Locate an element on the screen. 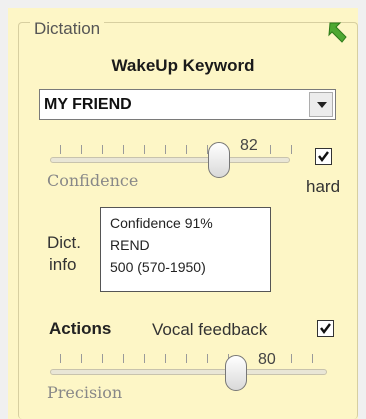  confidence-label: Confidence is located at coordinates (93, 180).